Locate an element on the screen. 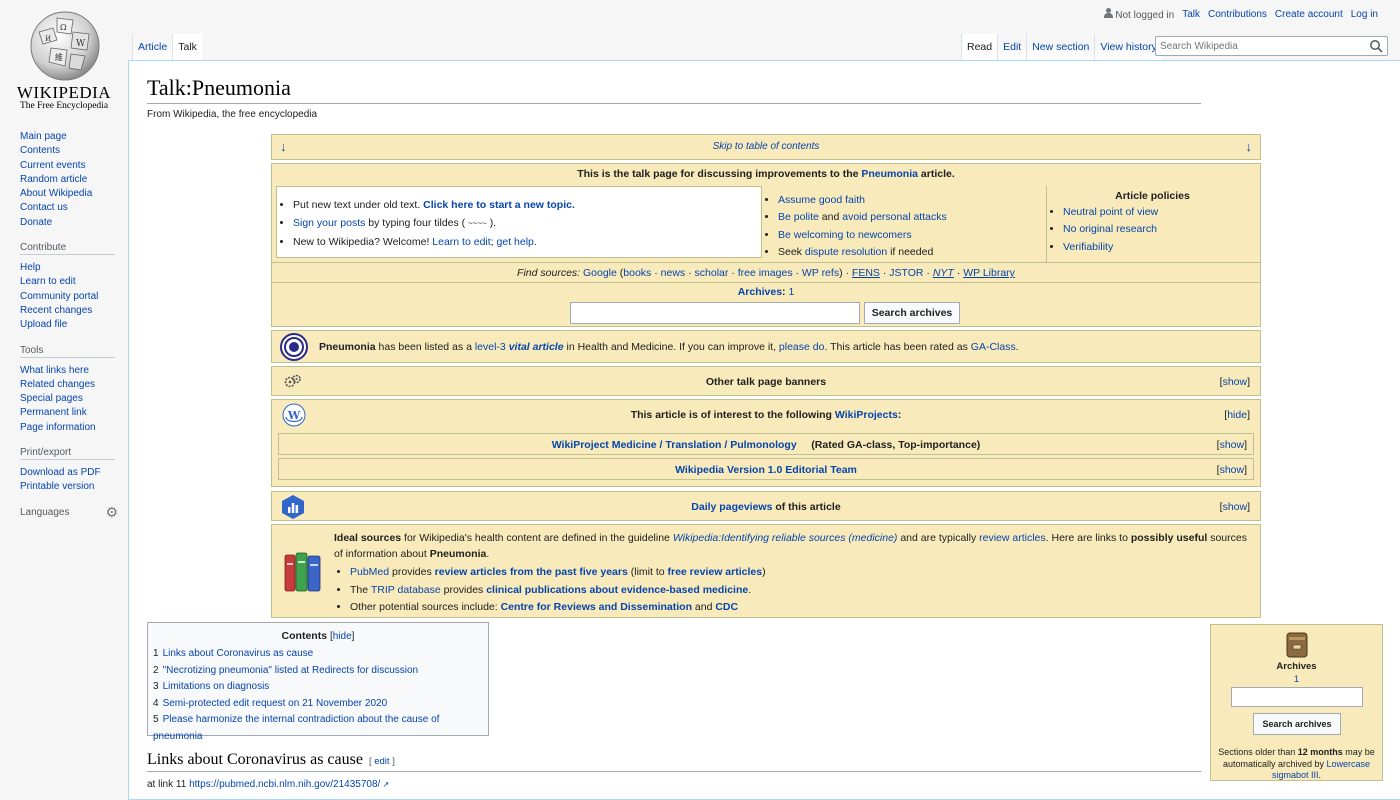 The height and width of the screenshot is (800, 1400). free-review-articles-link: free review articles is located at coordinates (715, 572).